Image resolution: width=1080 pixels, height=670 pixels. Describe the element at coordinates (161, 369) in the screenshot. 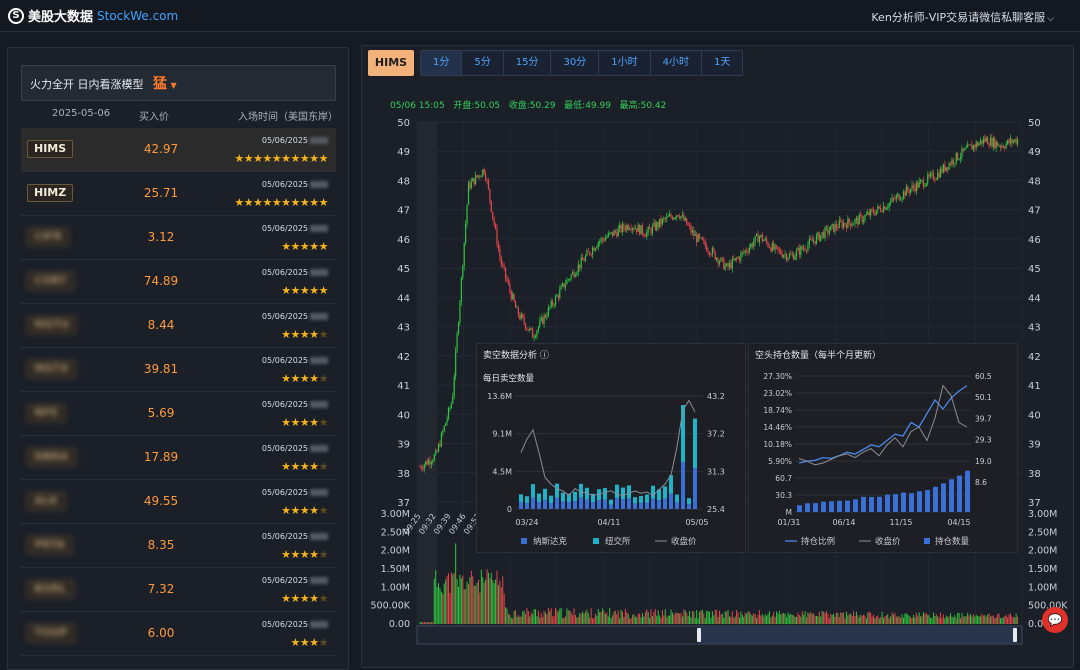

I see `entry-price: 39.81` at that location.